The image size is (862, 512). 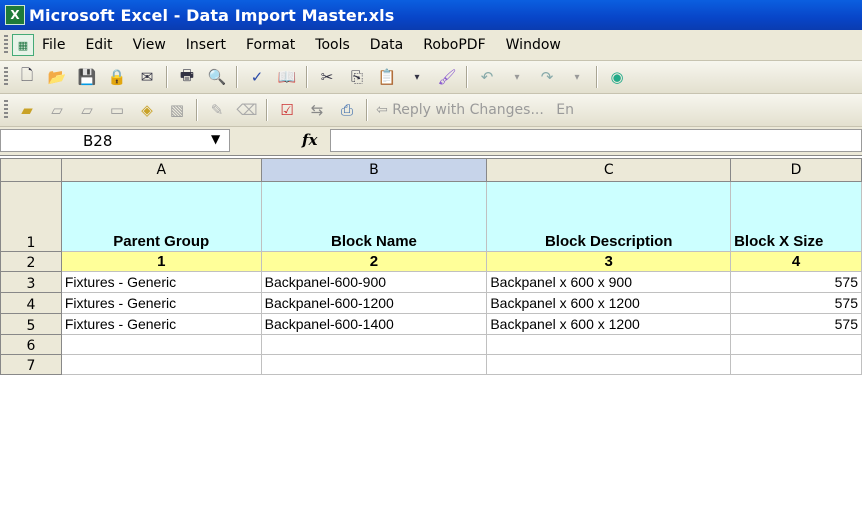 I want to click on send-to-icon: ⎙, so click(x=347, y=110).